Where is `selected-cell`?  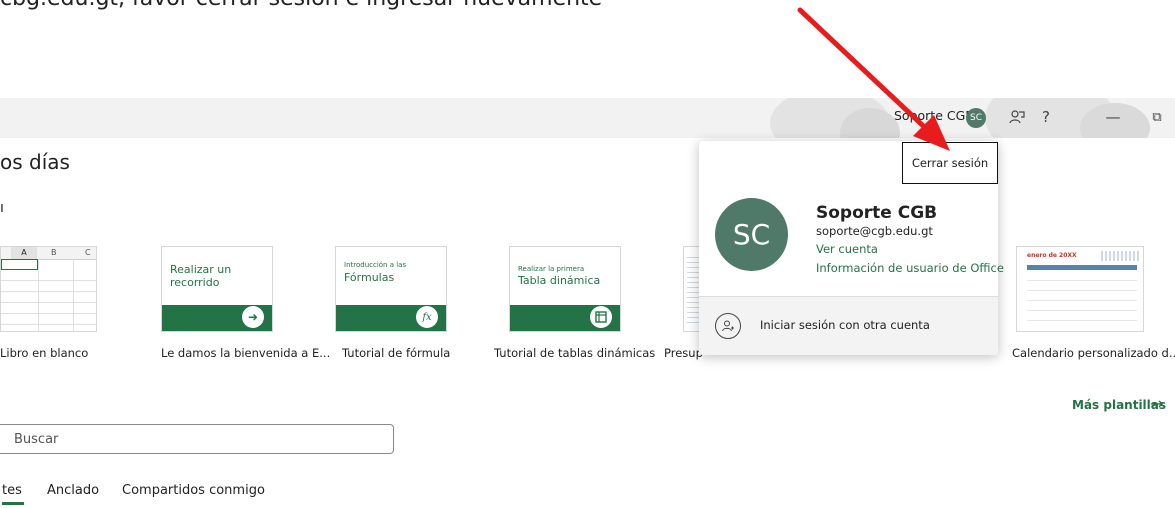 selected-cell is located at coordinates (19, 264).